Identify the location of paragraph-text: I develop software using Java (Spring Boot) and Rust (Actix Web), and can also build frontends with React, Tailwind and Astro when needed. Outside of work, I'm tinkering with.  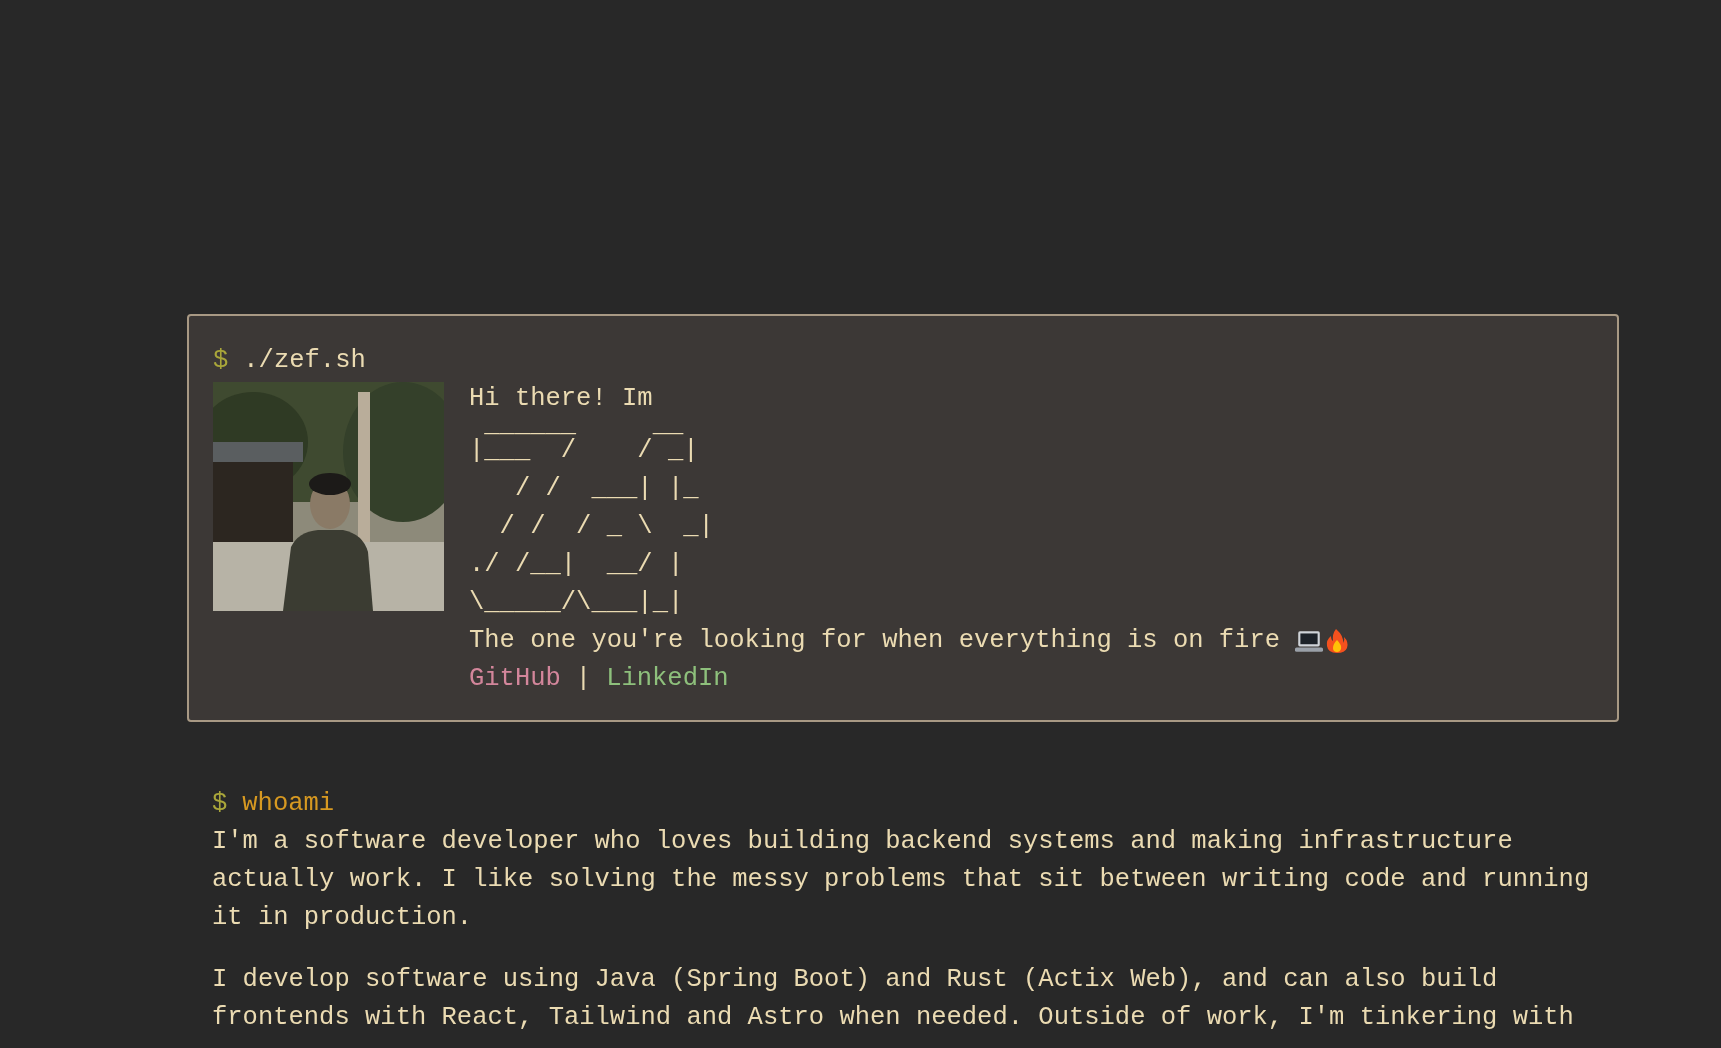
(893, 999).